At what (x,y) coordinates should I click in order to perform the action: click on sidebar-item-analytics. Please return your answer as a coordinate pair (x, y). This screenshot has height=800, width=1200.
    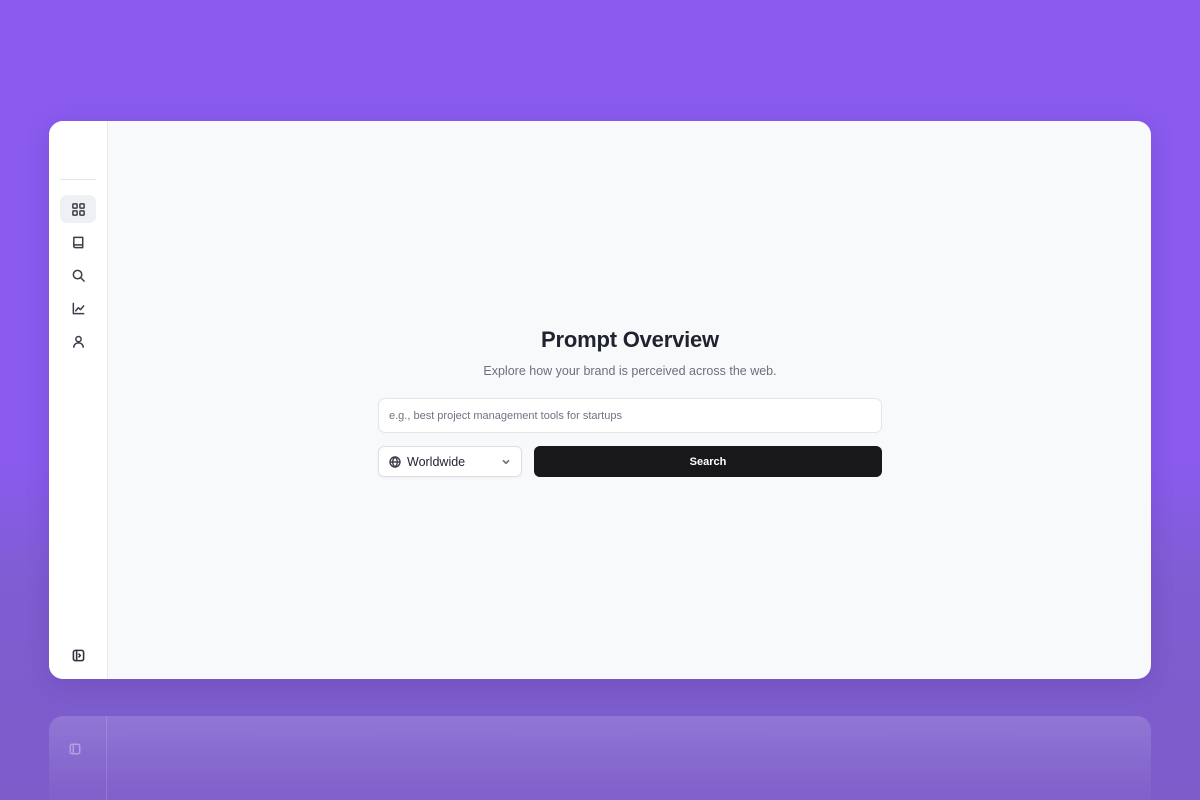
    Looking at the image, I should click on (78, 308).